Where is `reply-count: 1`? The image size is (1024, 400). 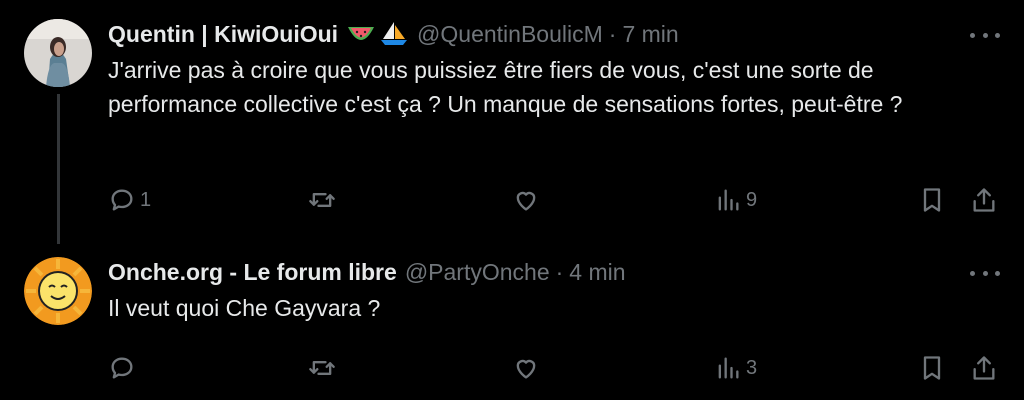 reply-count: 1 is located at coordinates (146, 199).